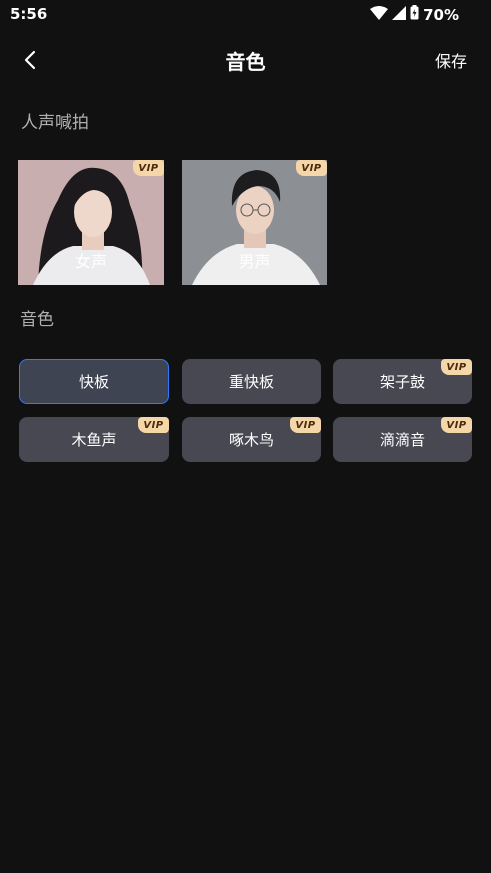 The height and width of the screenshot is (873, 491). Describe the element at coordinates (251, 439) in the screenshot. I see `tone-option-woodpecker: 啄木鸟 VIP` at that location.